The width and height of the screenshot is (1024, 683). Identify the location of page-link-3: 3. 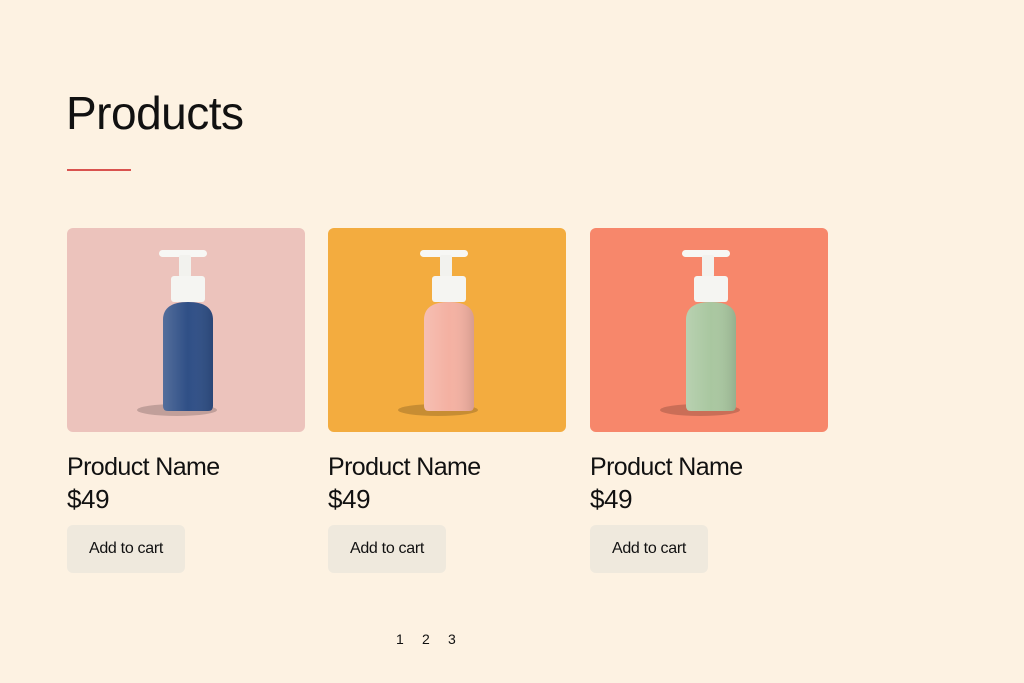
(461, 639).